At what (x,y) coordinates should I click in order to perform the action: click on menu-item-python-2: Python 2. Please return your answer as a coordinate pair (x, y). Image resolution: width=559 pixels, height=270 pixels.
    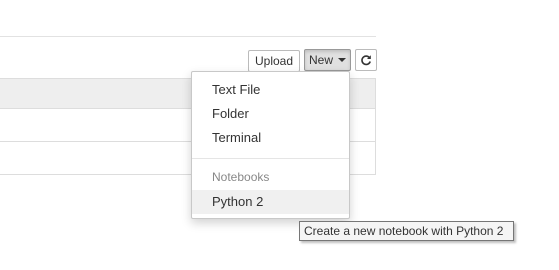
    Looking at the image, I should click on (270, 202).